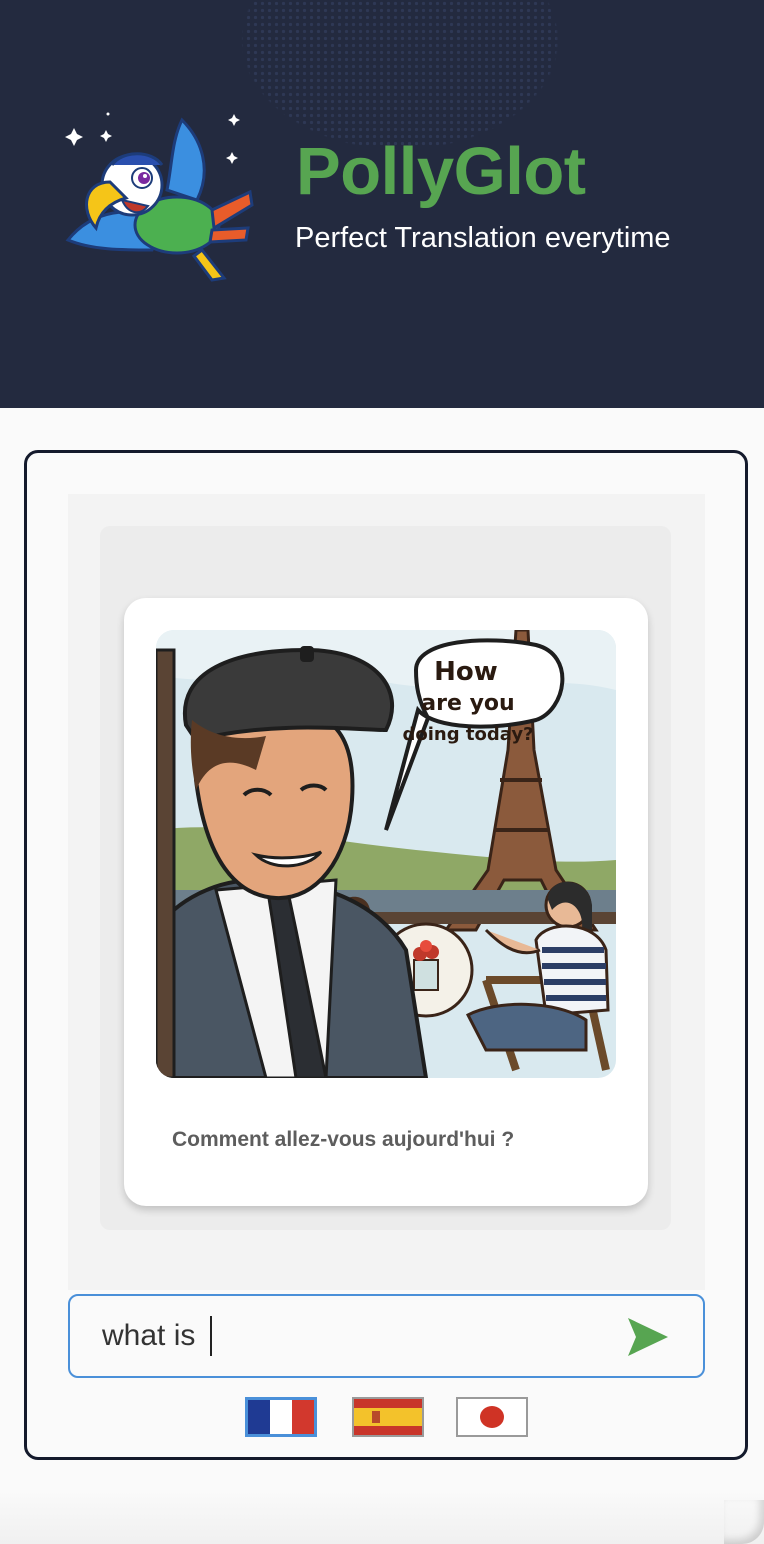  Describe the element at coordinates (343, 1139) in the screenshot. I see `translated-text: Comment allez-vous aujourd'hui ?` at that location.